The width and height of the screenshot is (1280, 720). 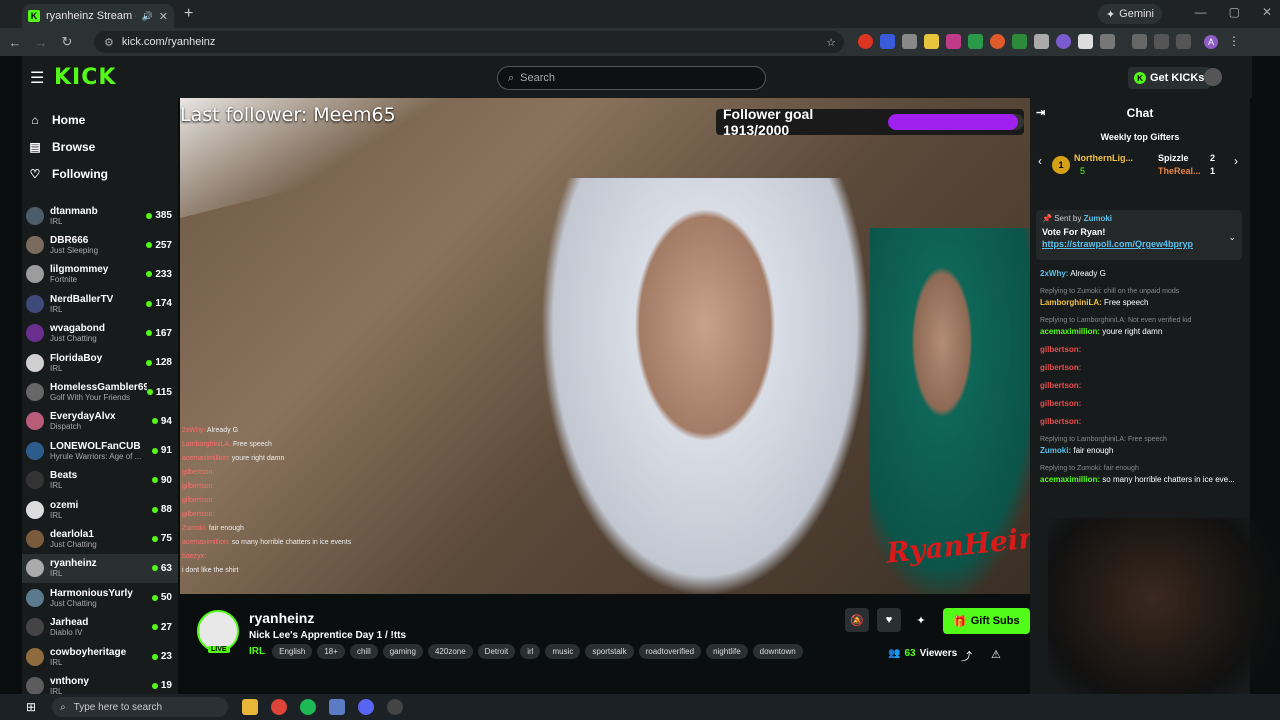 What do you see at coordinates (363, 651) in the screenshot?
I see `stream-tag: chill` at bounding box center [363, 651].